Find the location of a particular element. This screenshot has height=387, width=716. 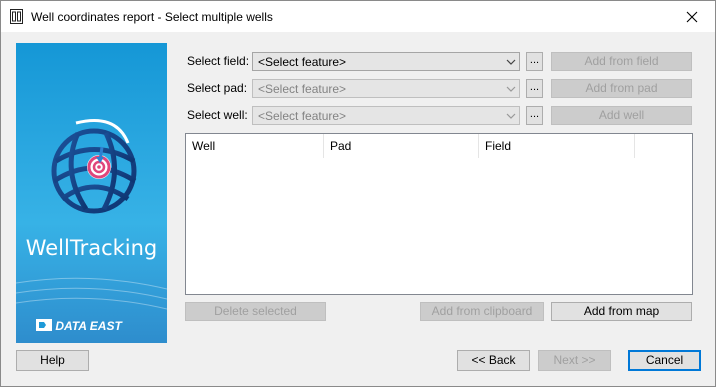

select-pad-label: Select pad: is located at coordinates (217, 88).